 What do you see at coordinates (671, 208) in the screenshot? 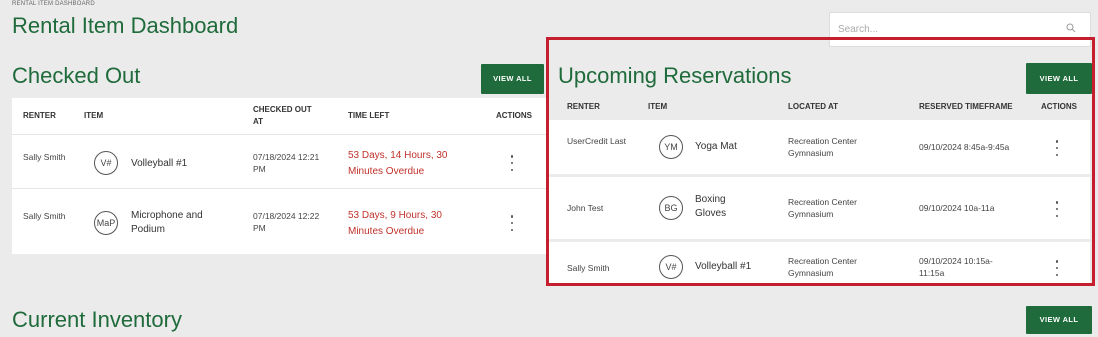
I see `item-badge: BG` at bounding box center [671, 208].